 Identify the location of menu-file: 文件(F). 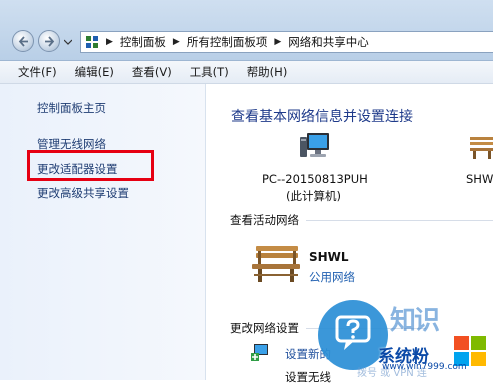
(33, 72).